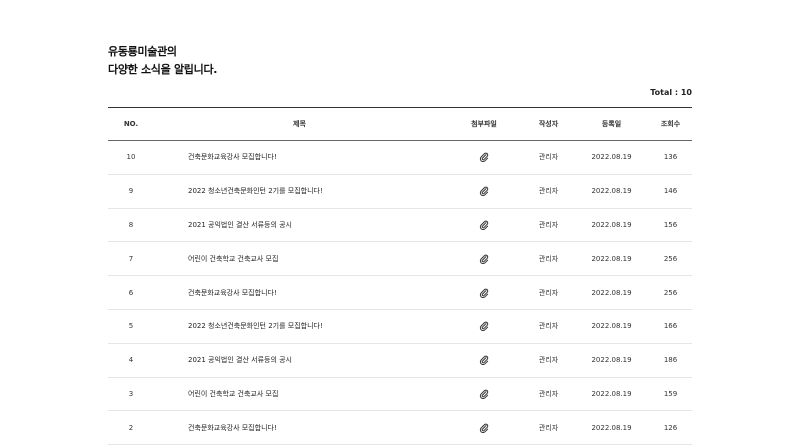 Image resolution: width=800 pixels, height=448 pixels. I want to click on heading-line-2: 다양한 소식을 알립니다., so click(163, 69).